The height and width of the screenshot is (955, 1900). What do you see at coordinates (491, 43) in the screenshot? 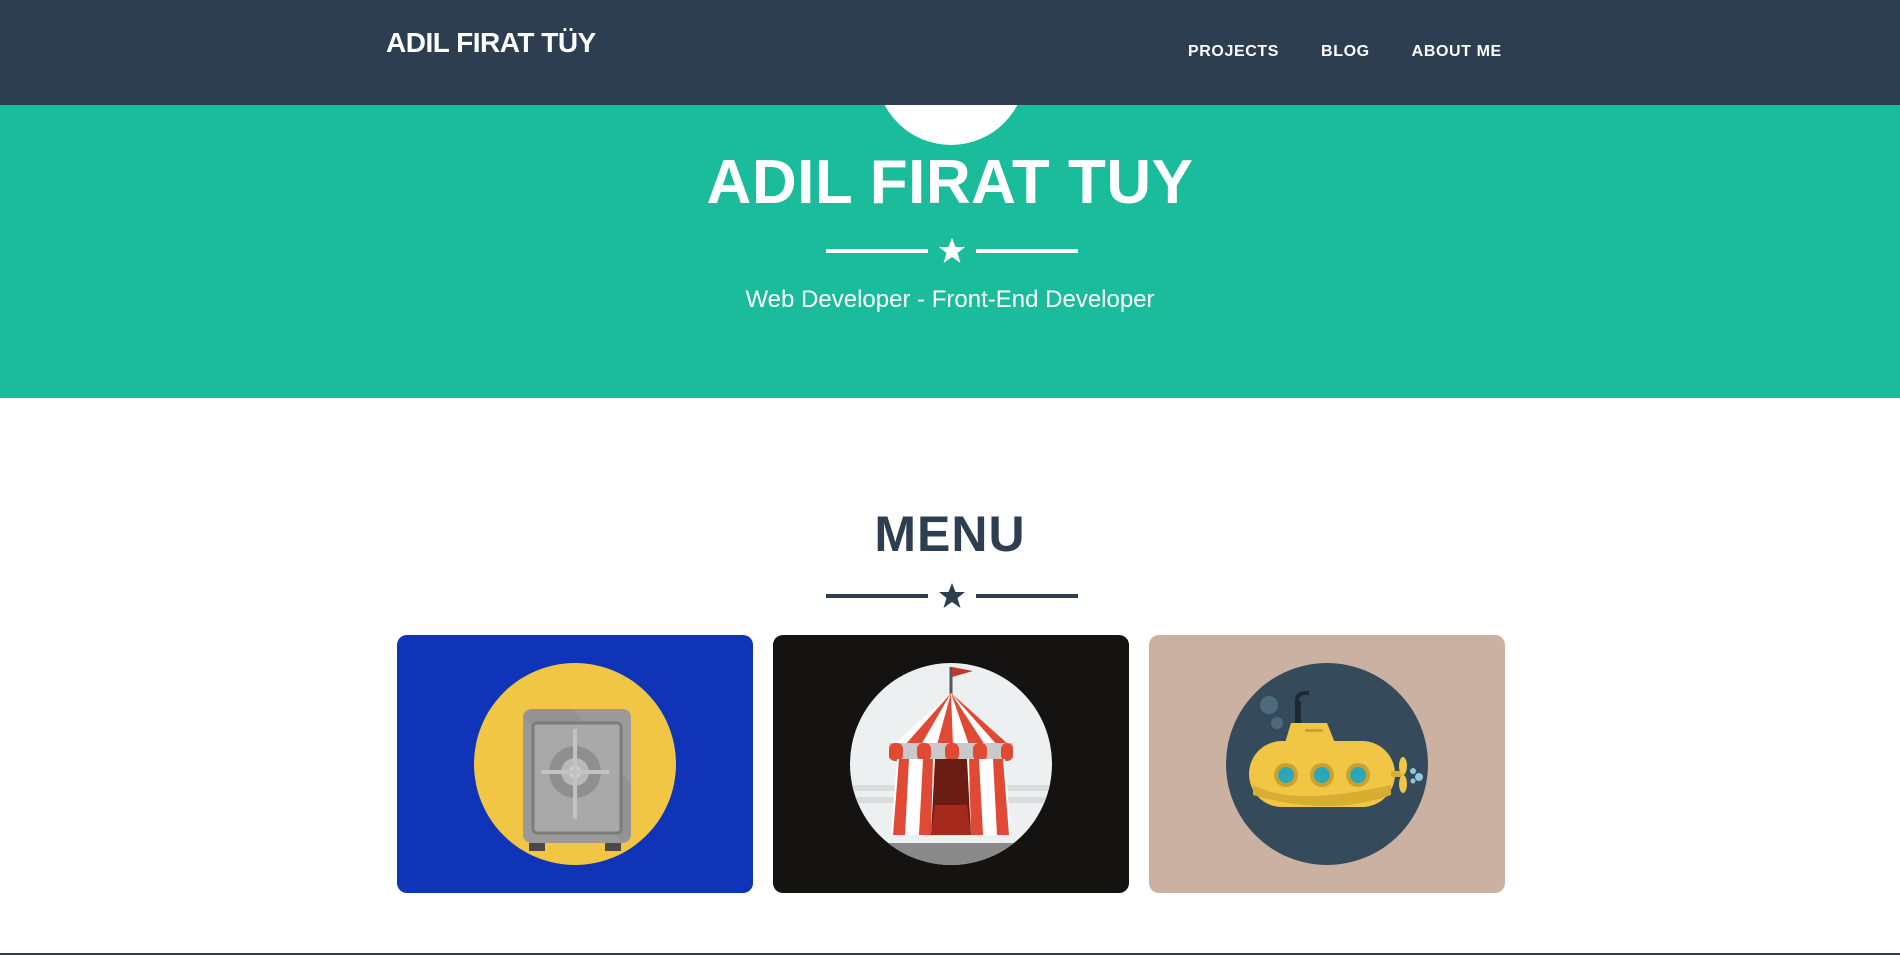
I see `brand-link: ADIL FIRAT TÜY` at bounding box center [491, 43].